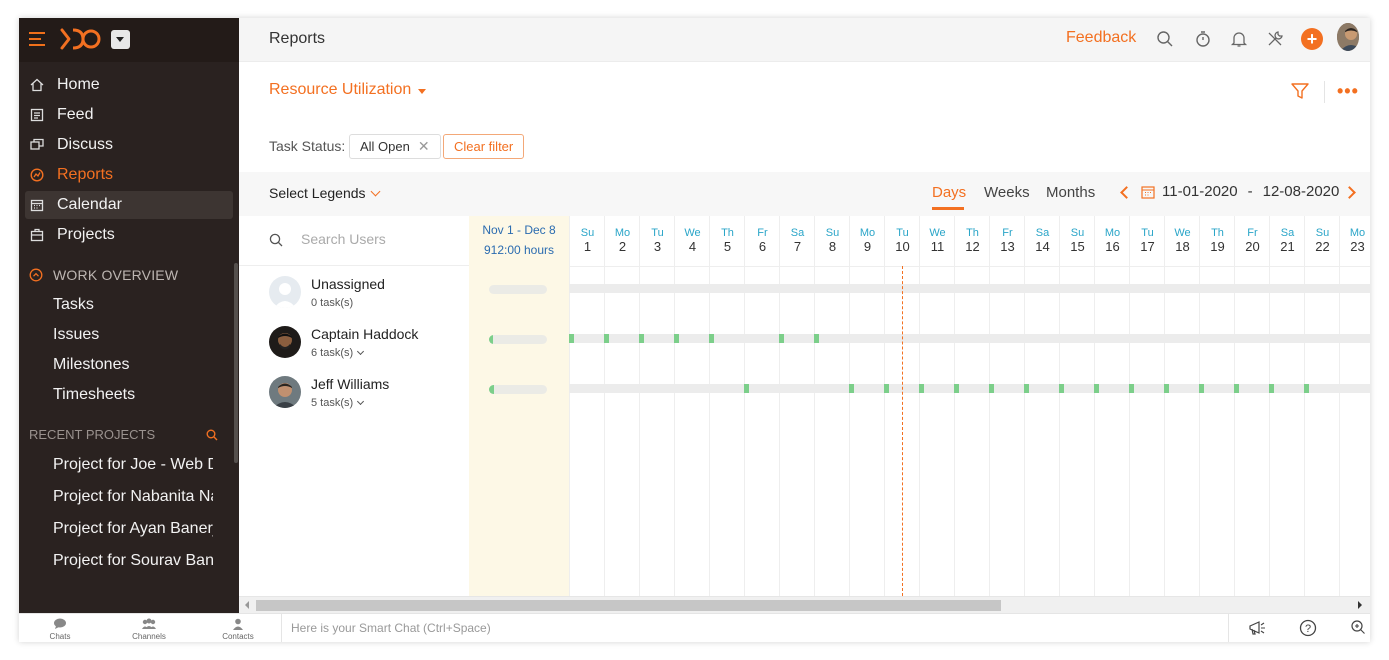 Image resolution: width=1389 pixels, height=660 pixels. Describe the element at coordinates (247, 605) in the screenshot. I see `scroll-left-icon` at that location.